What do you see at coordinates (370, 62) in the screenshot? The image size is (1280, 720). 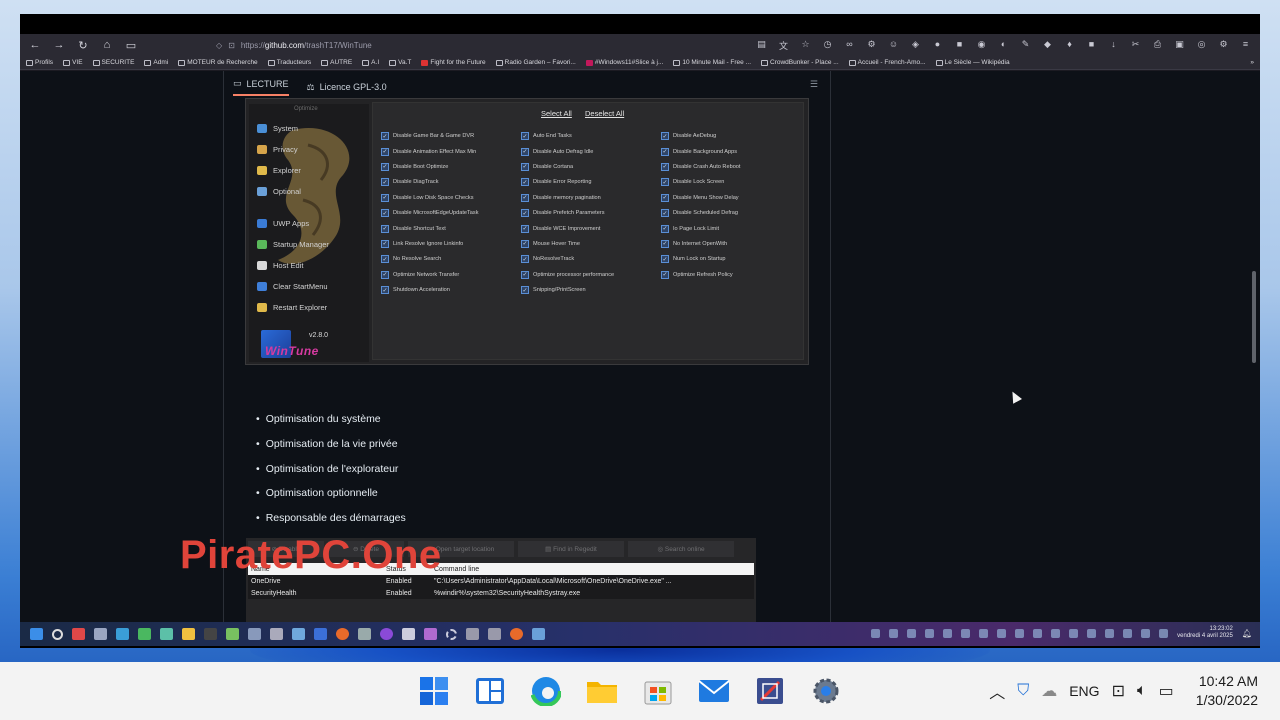 I see `bookmark-item: A.I` at bounding box center [370, 62].